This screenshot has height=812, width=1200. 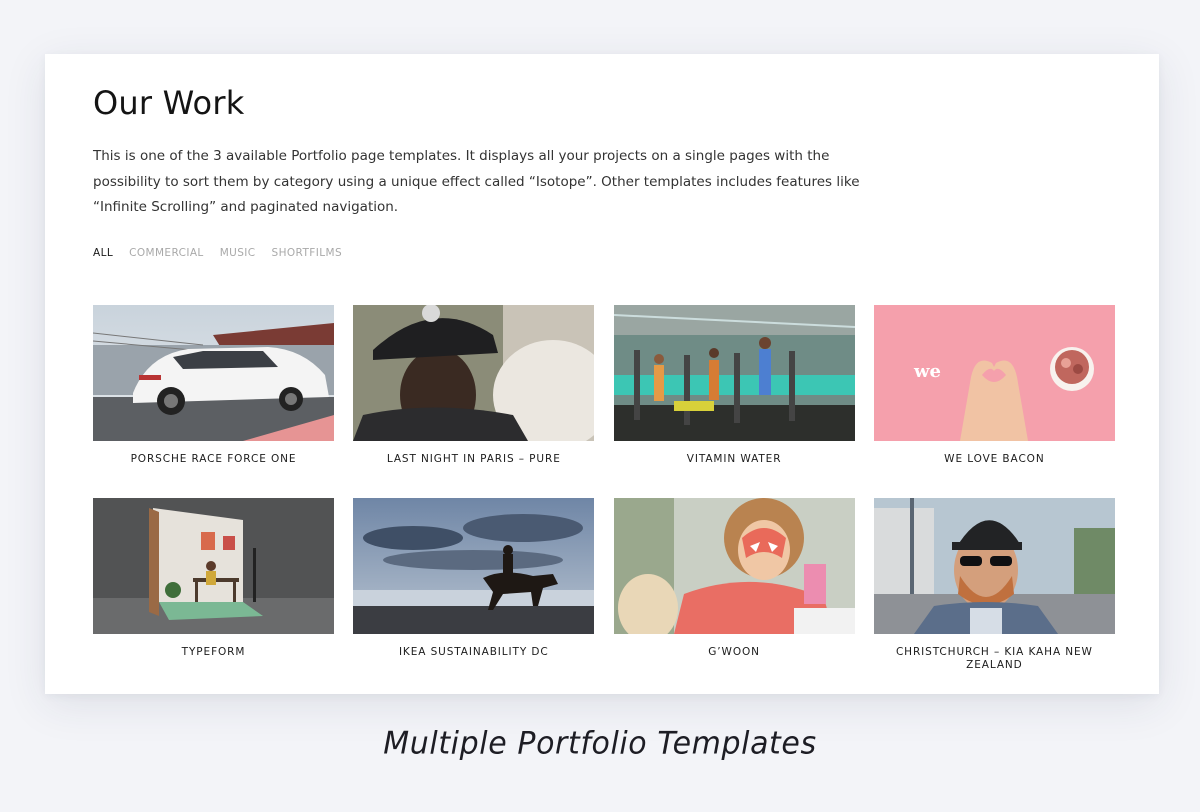 What do you see at coordinates (994, 373) in the screenshot?
I see `pink-heart-hands-bacon-image: we` at bounding box center [994, 373].